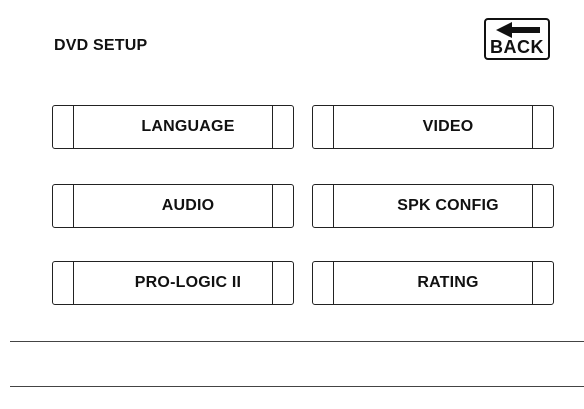  I want to click on pro-logic-ii-button-label: PRO-LOGIC II, so click(188, 282).